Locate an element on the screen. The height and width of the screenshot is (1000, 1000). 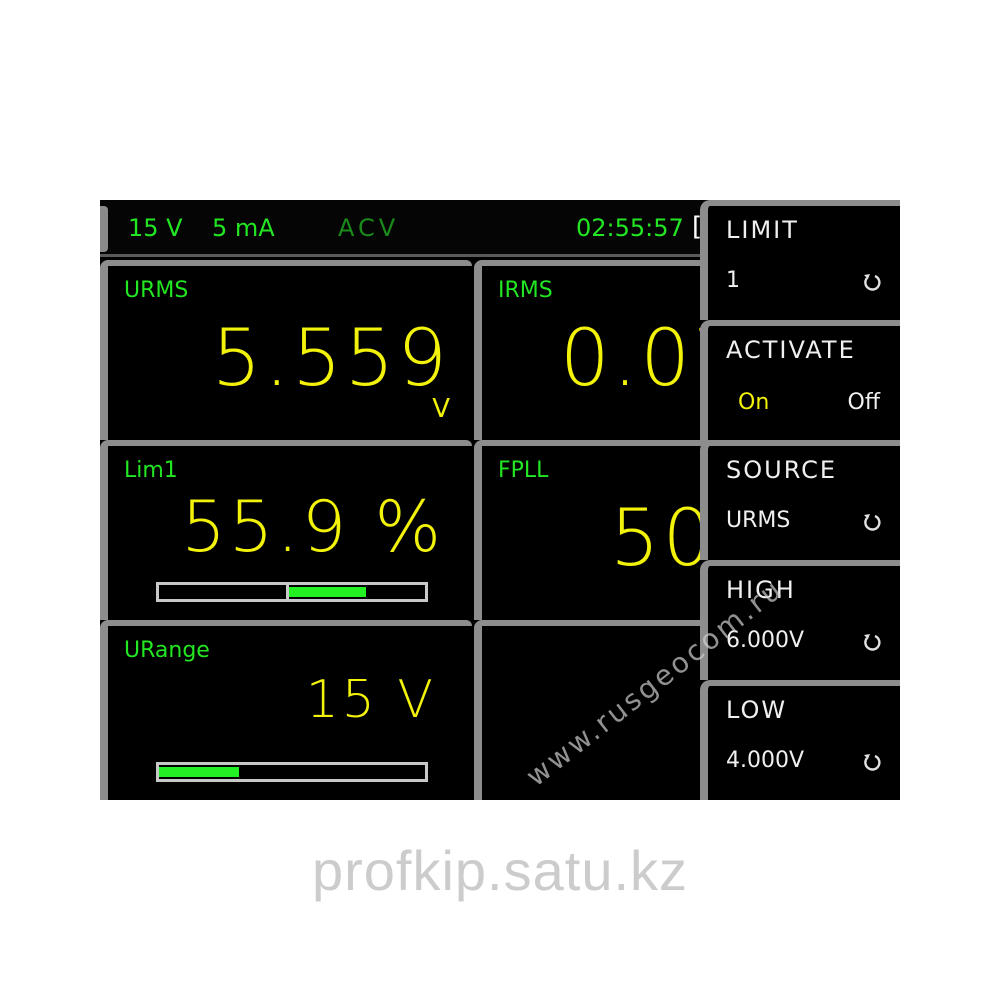
limit-bargraph is located at coordinates (292, 592).